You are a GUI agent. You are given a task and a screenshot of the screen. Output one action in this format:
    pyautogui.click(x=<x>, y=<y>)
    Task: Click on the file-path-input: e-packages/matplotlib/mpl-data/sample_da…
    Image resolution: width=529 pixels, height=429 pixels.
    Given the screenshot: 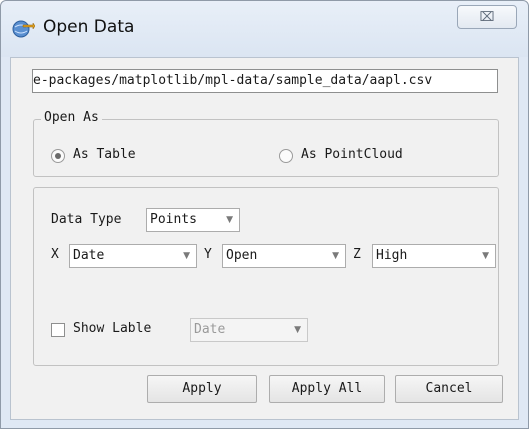 What is the action you would take?
    pyautogui.click(x=265, y=81)
    